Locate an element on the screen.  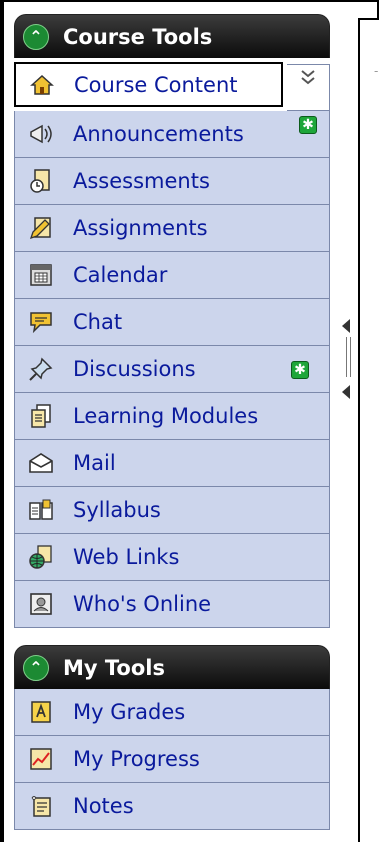
nav-item-discussions: Discussions ✱ is located at coordinates (172, 369).